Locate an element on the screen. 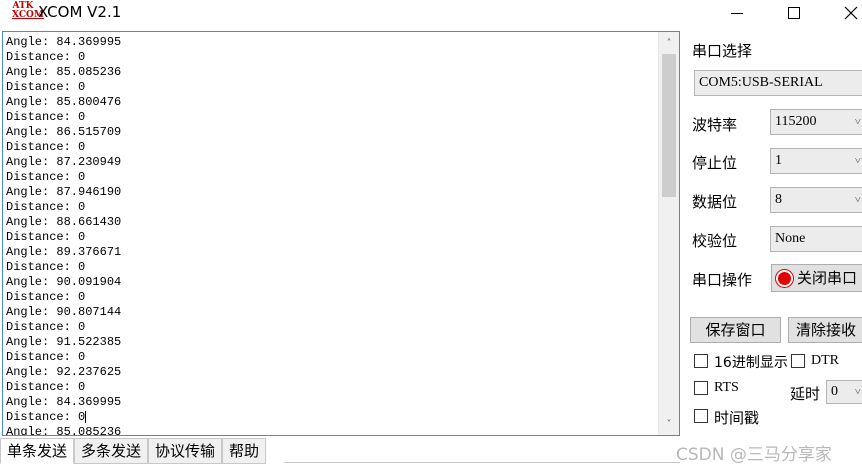  window-title: XCOM V2.1 is located at coordinates (80, 12).